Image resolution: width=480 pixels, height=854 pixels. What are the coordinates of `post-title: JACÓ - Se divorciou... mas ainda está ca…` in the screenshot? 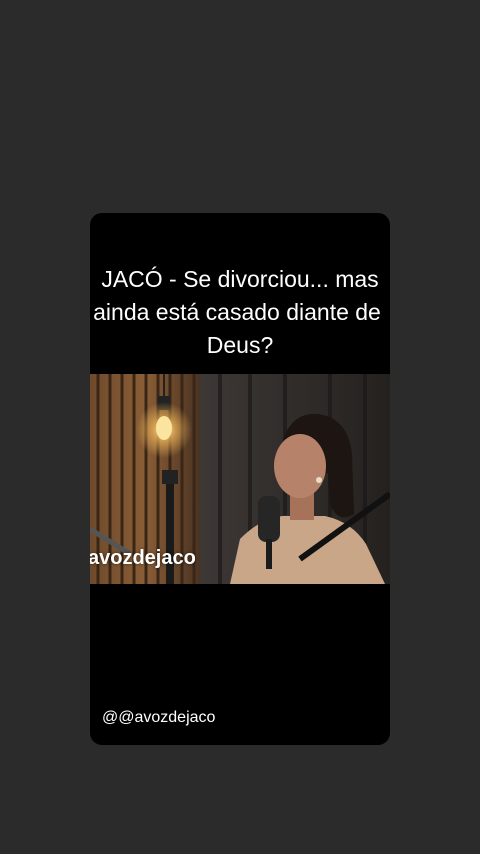 It's located at (240, 312).